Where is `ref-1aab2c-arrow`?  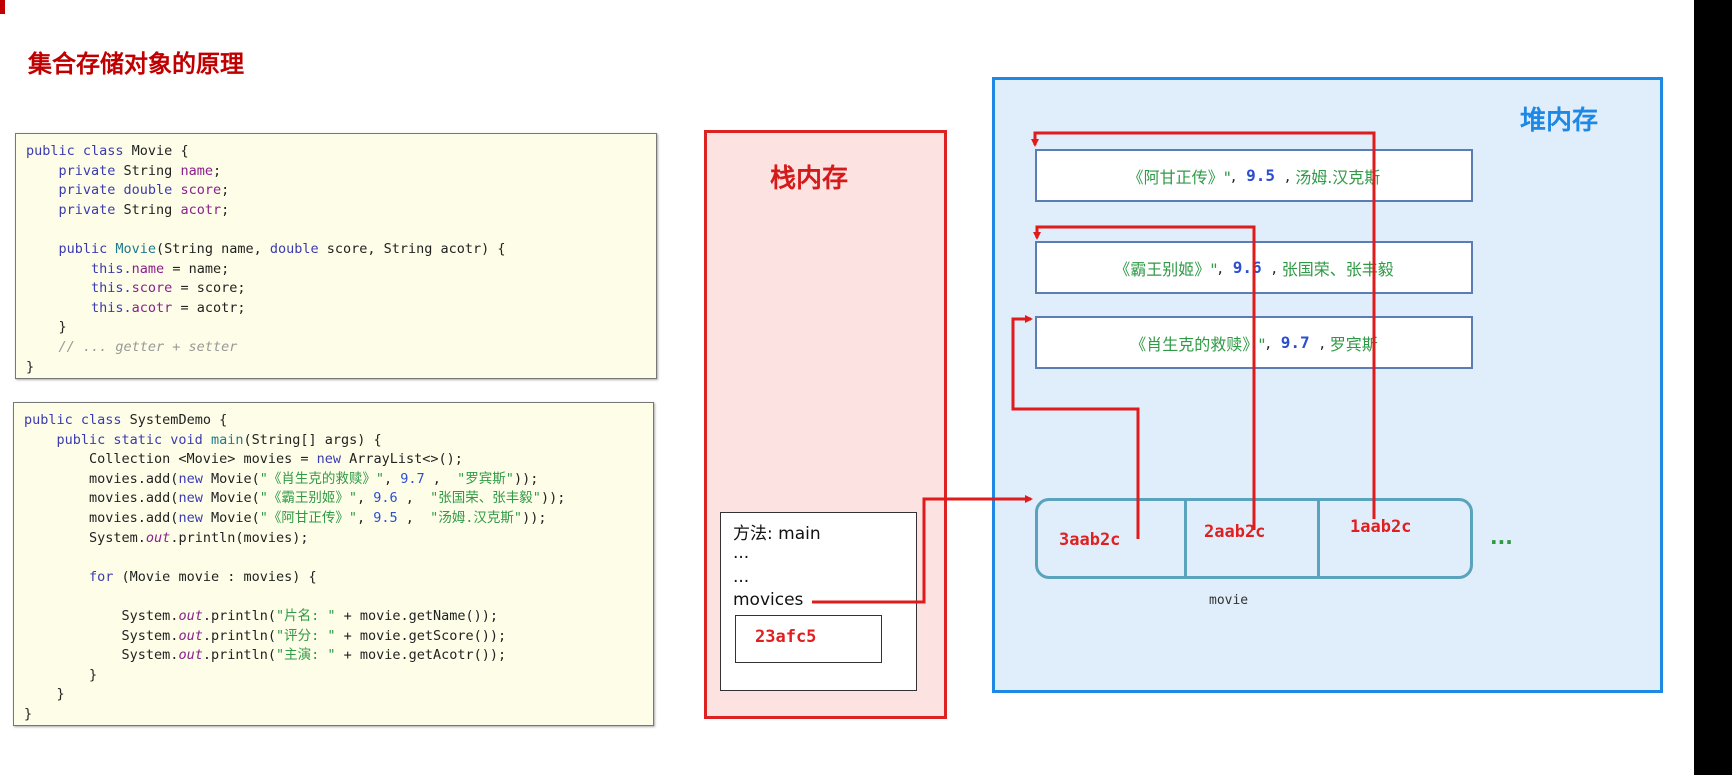 ref-1aab2c-arrow is located at coordinates (1203, 325).